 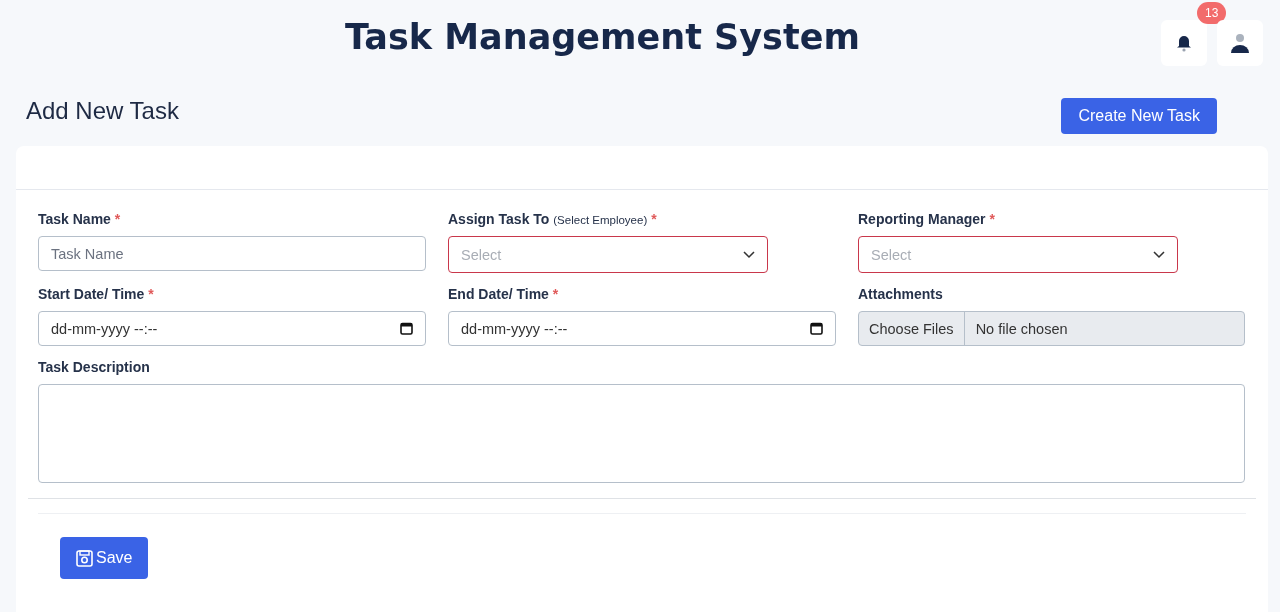 I want to click on field-label: Task Name *, so click(x=80, y=219).